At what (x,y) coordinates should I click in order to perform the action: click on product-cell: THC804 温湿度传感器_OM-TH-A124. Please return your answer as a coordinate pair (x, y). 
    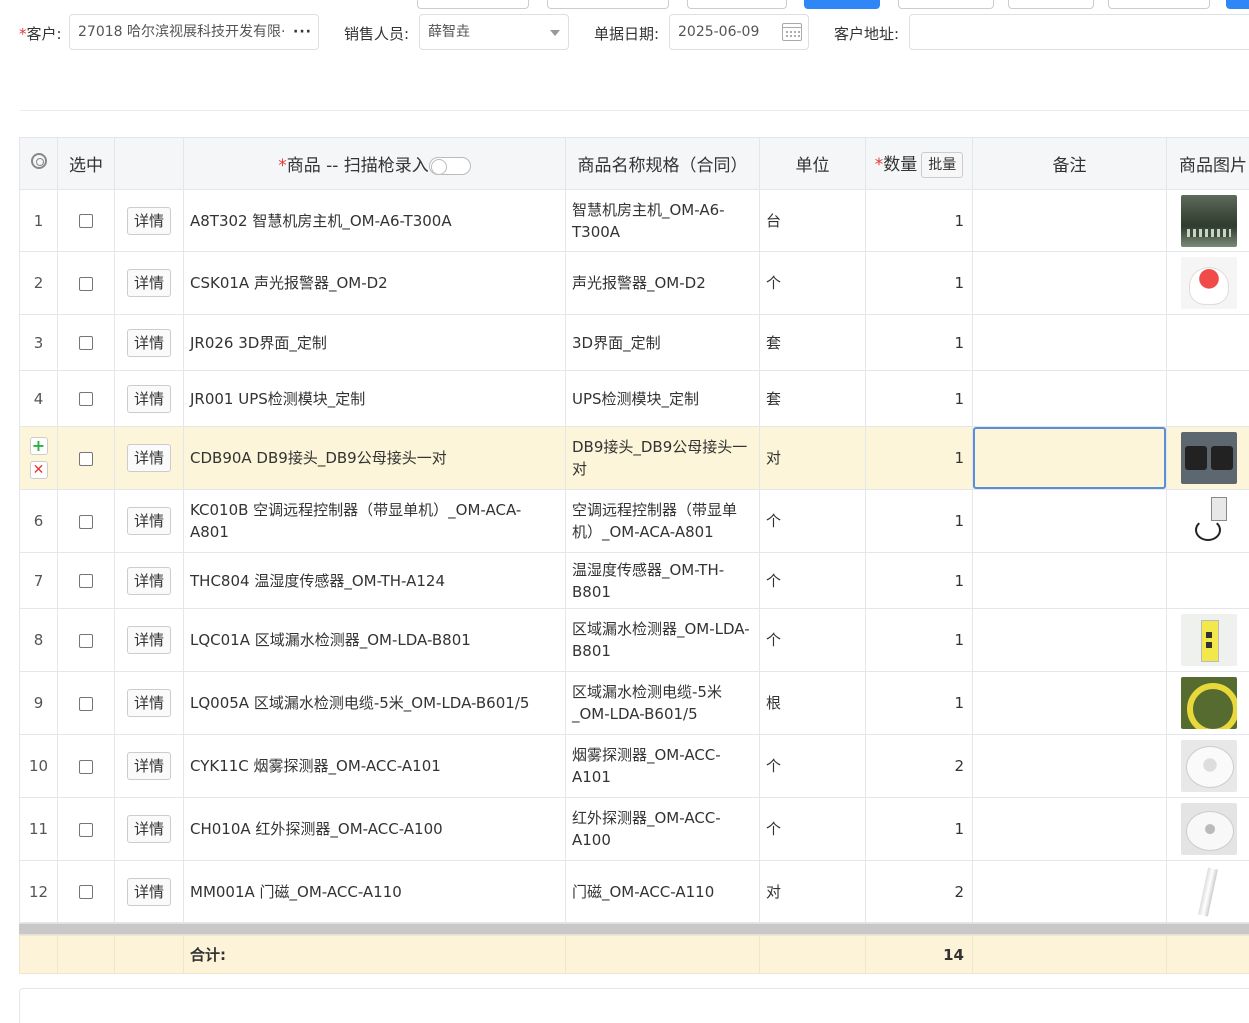
    Looking at the image, I should click on (374, 580).